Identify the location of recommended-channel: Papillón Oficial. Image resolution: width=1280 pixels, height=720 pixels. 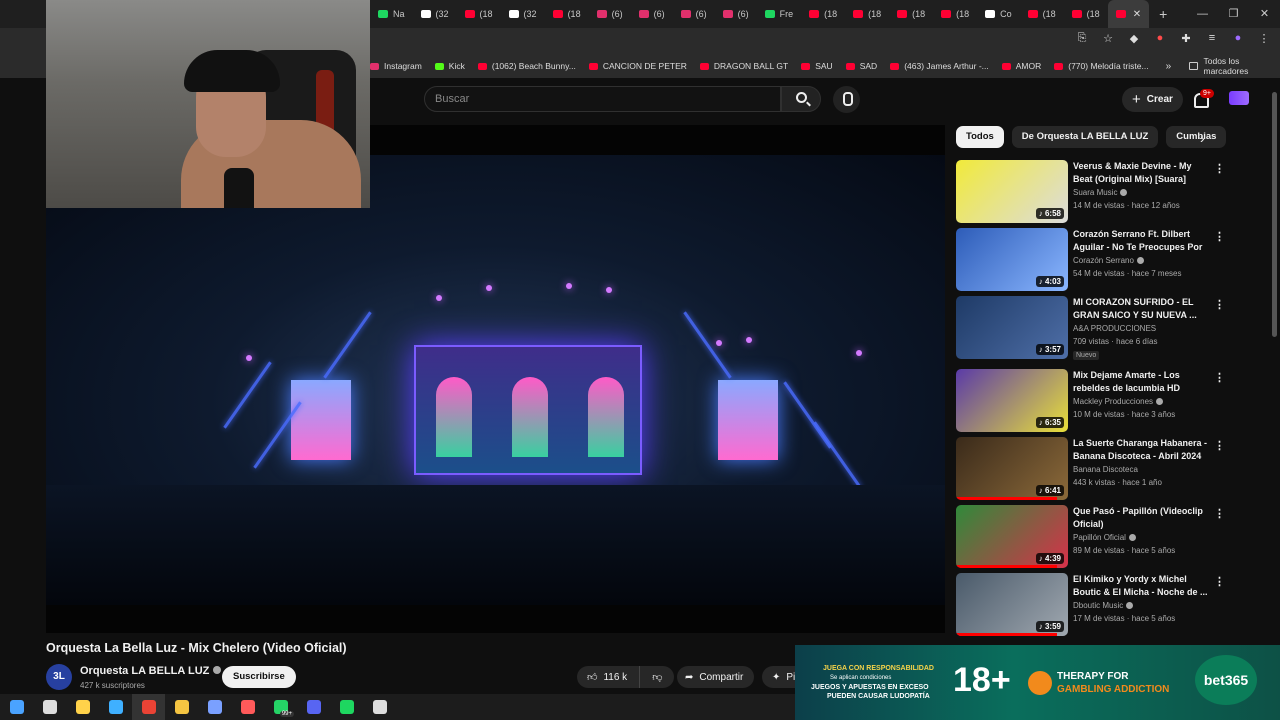
(1104, 537).